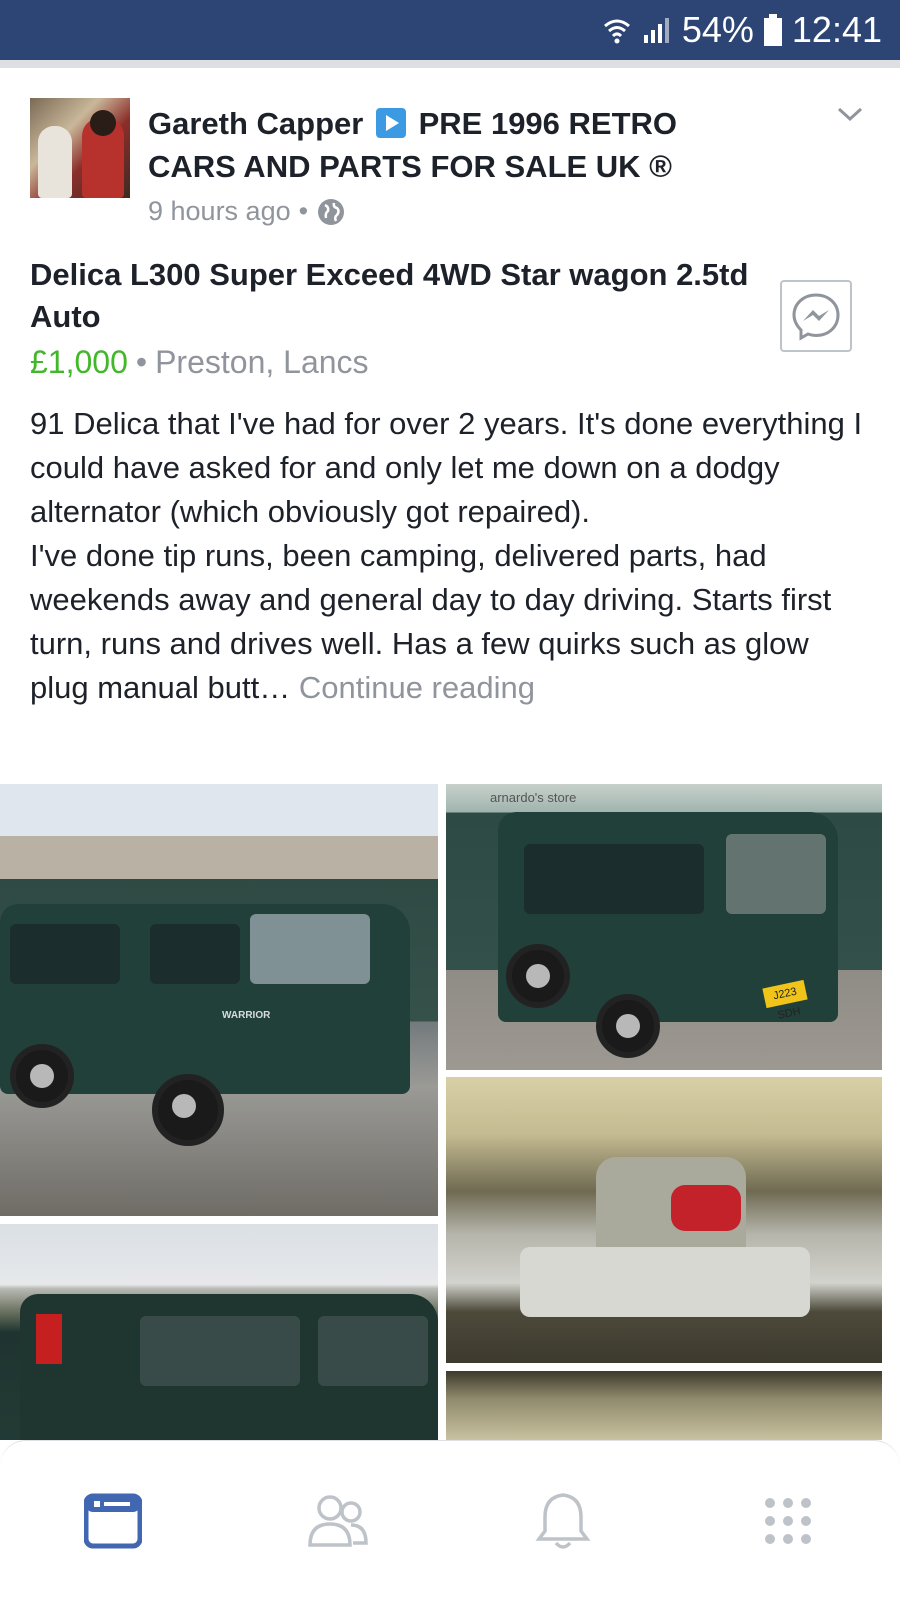 The width and height of the screenshot is (900, 1601). Describe the element at coordinates (836, 29) in the screenshot. I see `clock: 12:41` at that location.